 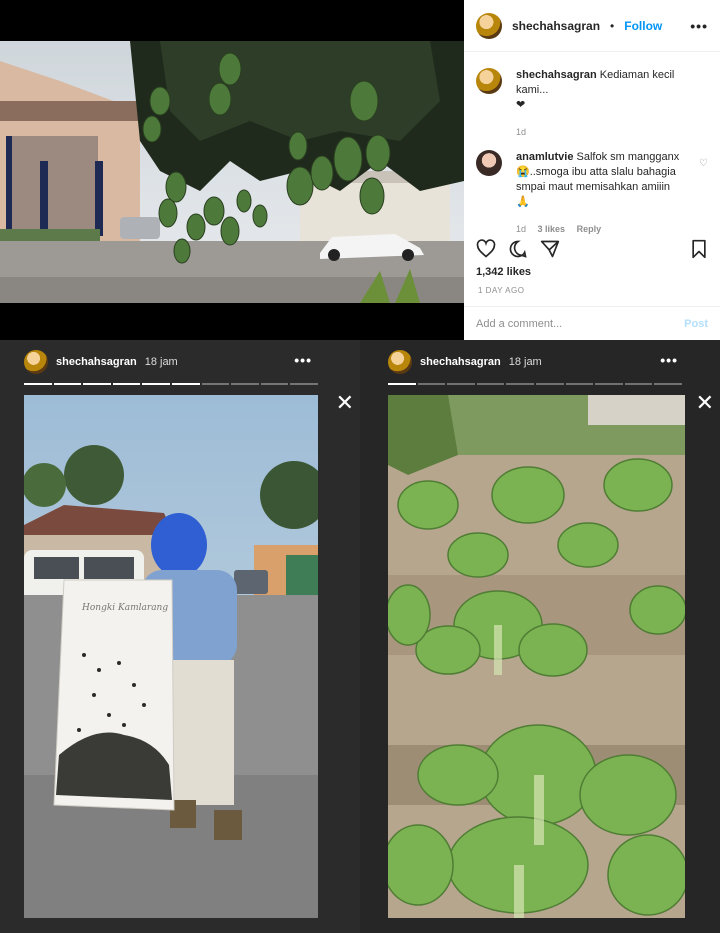 I want to click on post-header: shechahsagran • Follow •••, so click(x=592, y=26).